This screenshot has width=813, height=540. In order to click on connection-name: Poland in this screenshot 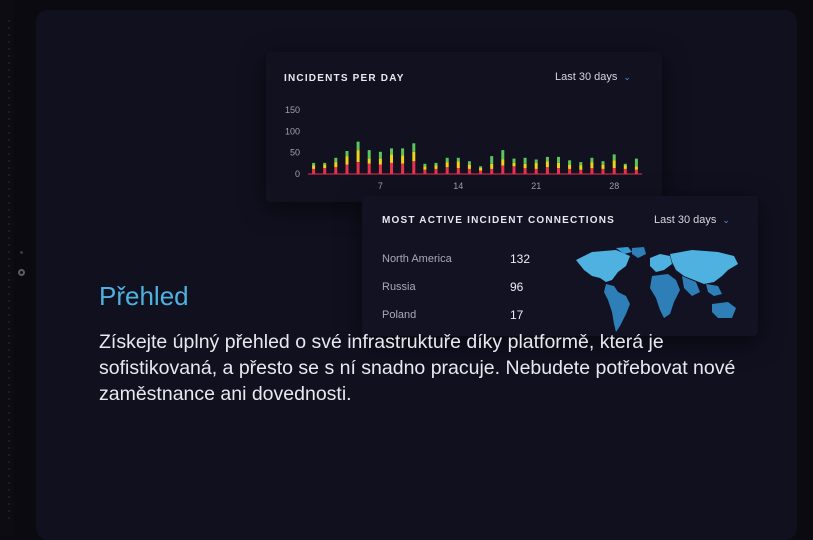, I will do `click(399, 315)`.